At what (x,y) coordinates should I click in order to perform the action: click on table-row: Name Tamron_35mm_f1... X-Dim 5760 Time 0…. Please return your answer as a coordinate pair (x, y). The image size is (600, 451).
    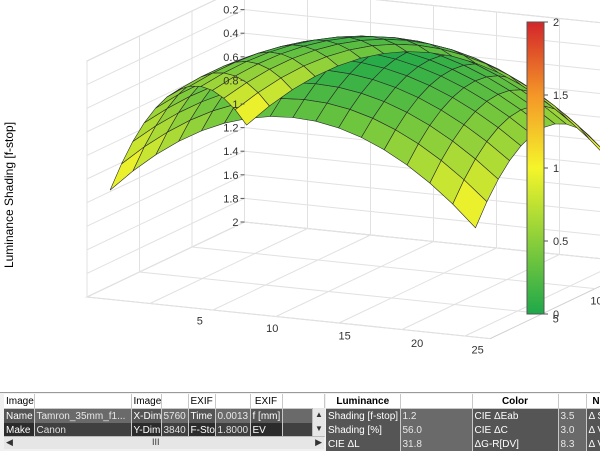
    Looking at the image, I should click on (164, 416).